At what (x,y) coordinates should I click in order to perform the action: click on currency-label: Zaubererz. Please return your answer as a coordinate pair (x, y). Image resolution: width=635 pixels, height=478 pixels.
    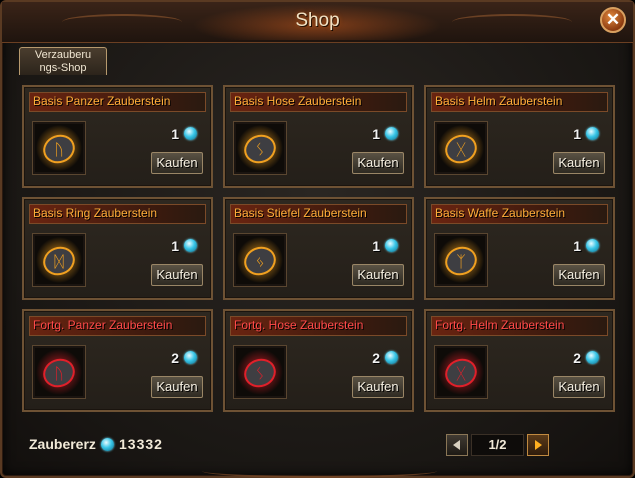
    Looking at the image, I should click on (62, 444).